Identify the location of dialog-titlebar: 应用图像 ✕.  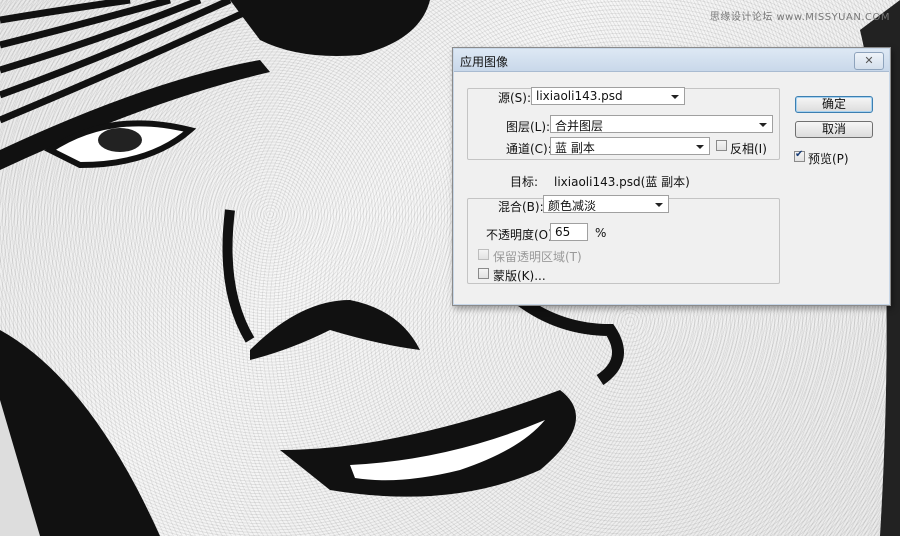
(671, 60).